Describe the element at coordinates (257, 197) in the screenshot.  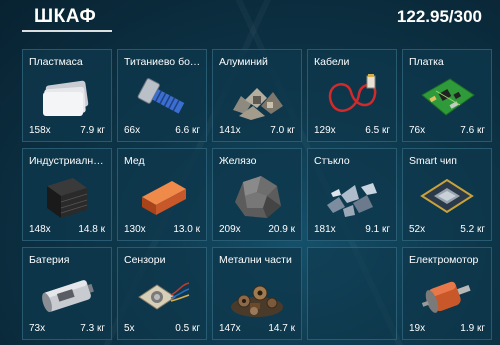
I see `iron-ore-icon` at that location.